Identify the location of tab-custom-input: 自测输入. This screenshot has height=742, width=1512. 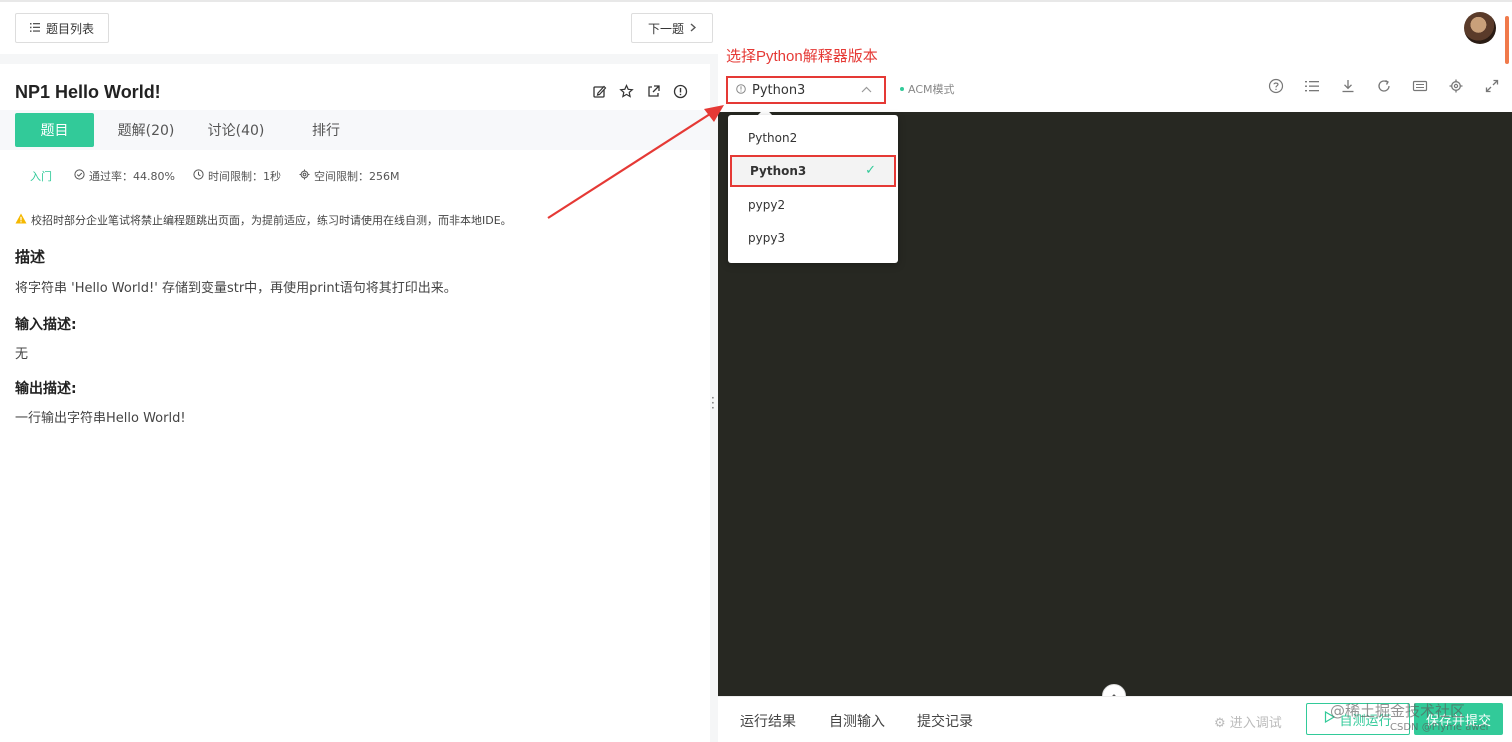
(857, 721).